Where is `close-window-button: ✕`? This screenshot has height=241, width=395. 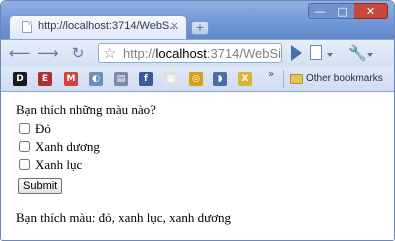
close-window-button: ✕ is located at coordinates (371, 11).